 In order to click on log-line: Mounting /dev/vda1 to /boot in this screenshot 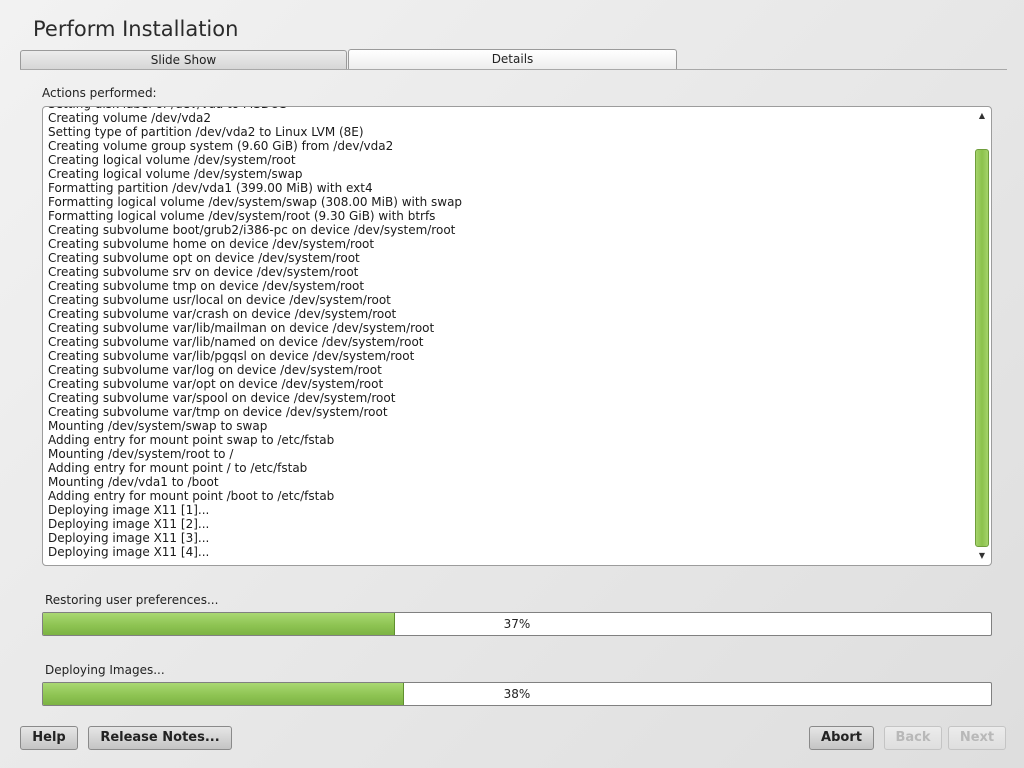, I will do `click(133, 482)`.